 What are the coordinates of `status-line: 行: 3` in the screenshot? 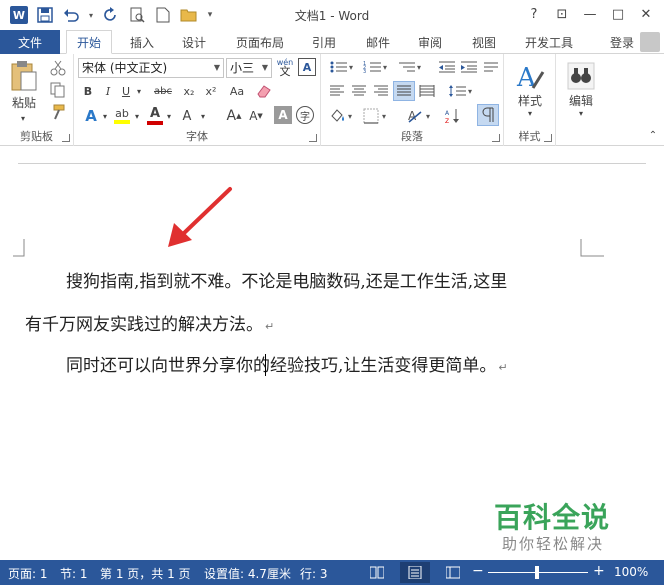 It's located at (314, 573).